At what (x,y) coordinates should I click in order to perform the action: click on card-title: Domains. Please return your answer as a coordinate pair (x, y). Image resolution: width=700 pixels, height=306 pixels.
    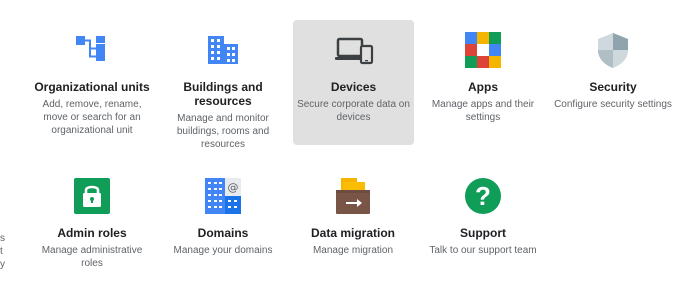
    Looking at the image, I should click on (223, 233).